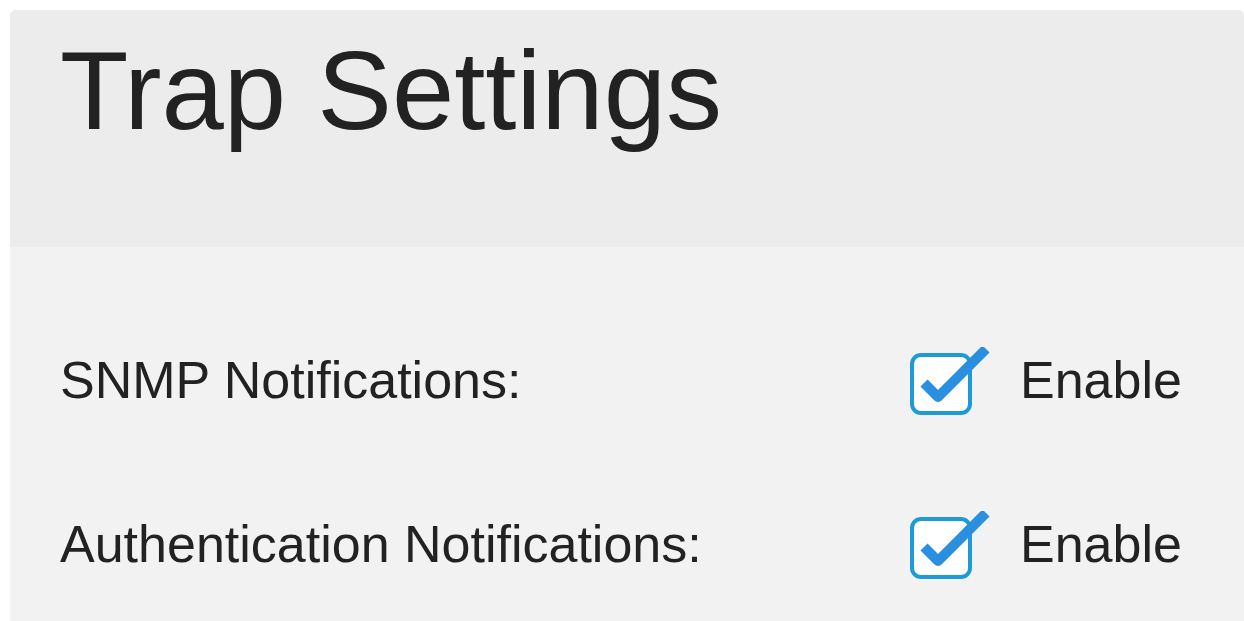 This screenshot has width=1244, height=621. What do you see at coordinates (291, 381) in the screenshot?
I see `field-label: SNMP Notifications:` at bounding box center [291, 381].